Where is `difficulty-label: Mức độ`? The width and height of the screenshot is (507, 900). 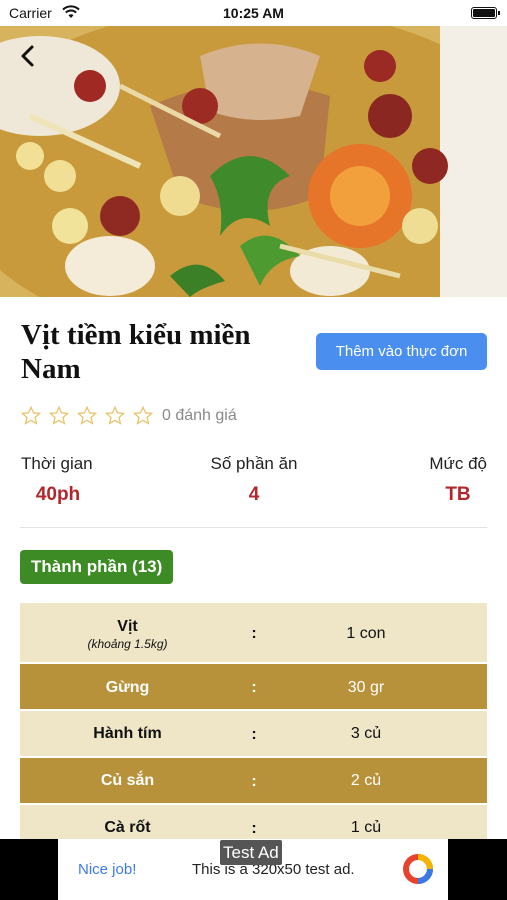
difficulty-label: Mức độ is located at coordinates (458, 463).